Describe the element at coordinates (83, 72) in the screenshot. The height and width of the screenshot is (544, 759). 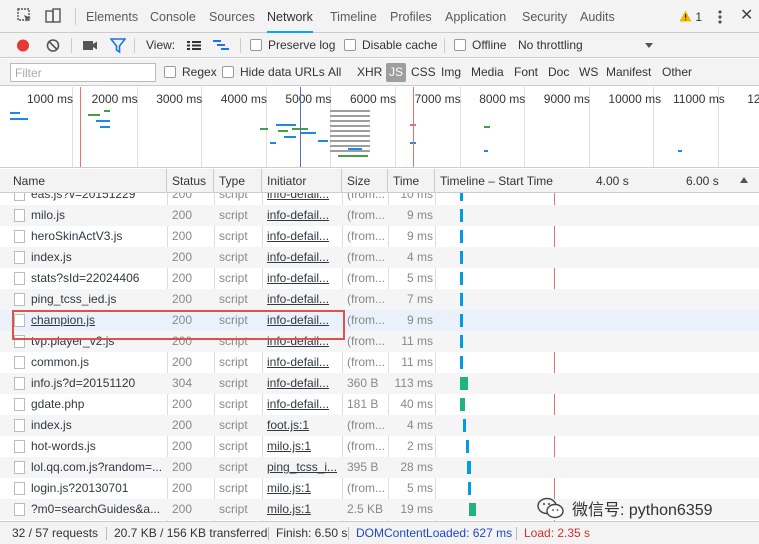
I see `filter-input` at that location.